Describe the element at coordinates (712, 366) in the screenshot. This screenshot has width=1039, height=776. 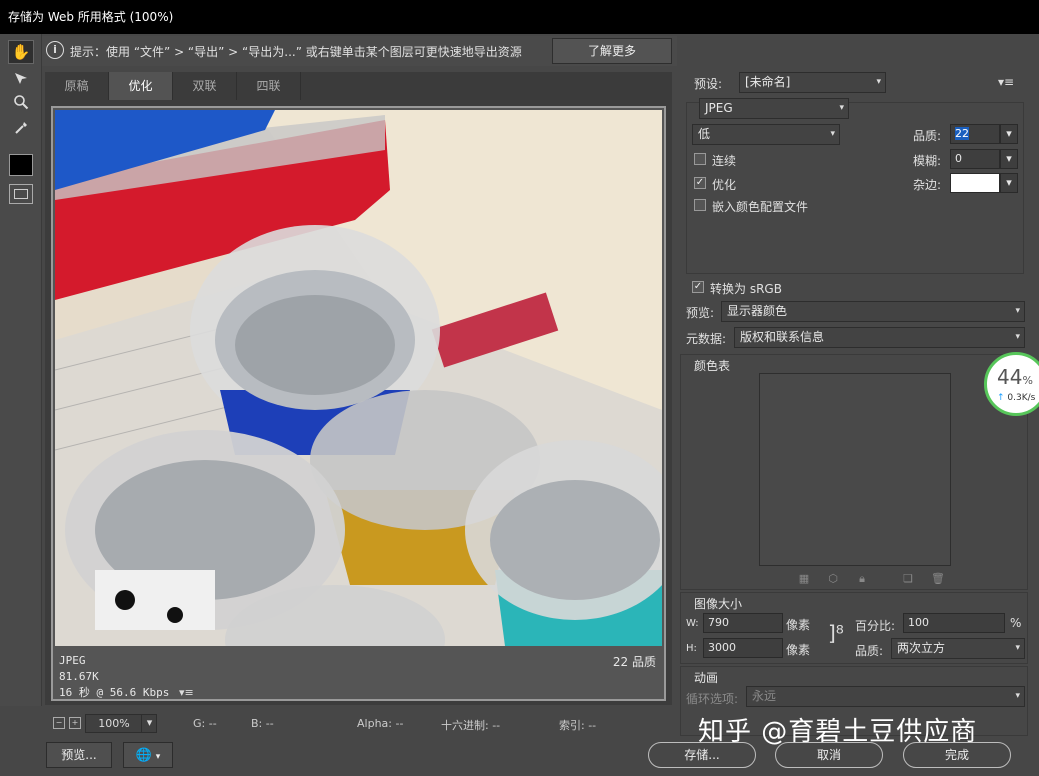
I see `color-table-title: 颜色表` at that location.